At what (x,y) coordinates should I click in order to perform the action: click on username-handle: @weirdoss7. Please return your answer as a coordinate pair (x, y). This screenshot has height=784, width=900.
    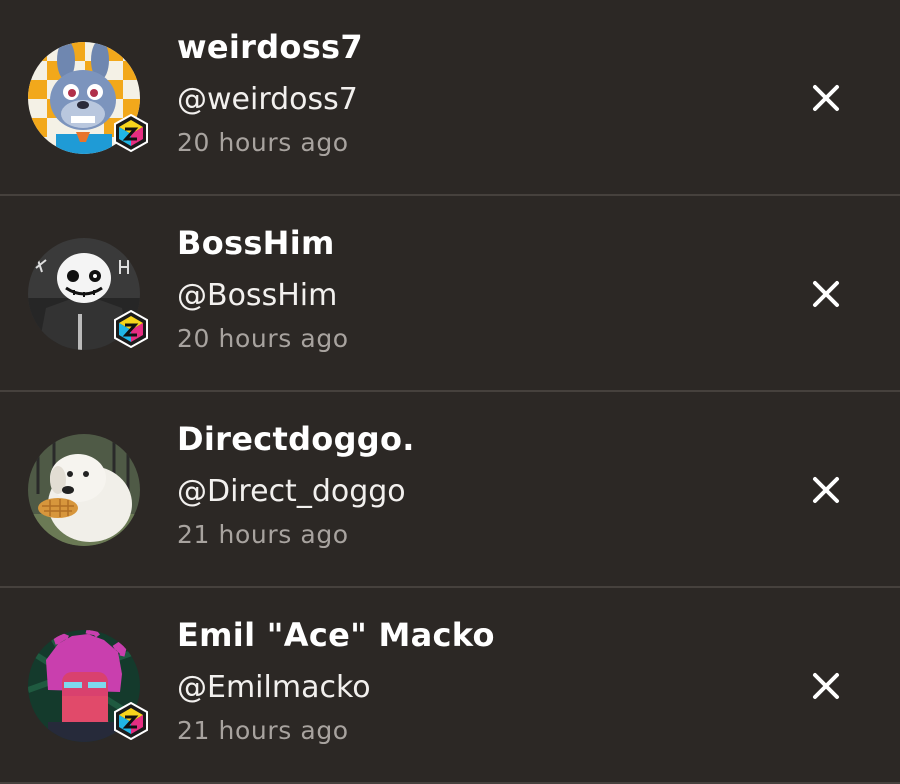
    Looking at the image, I should click on (267, 99).